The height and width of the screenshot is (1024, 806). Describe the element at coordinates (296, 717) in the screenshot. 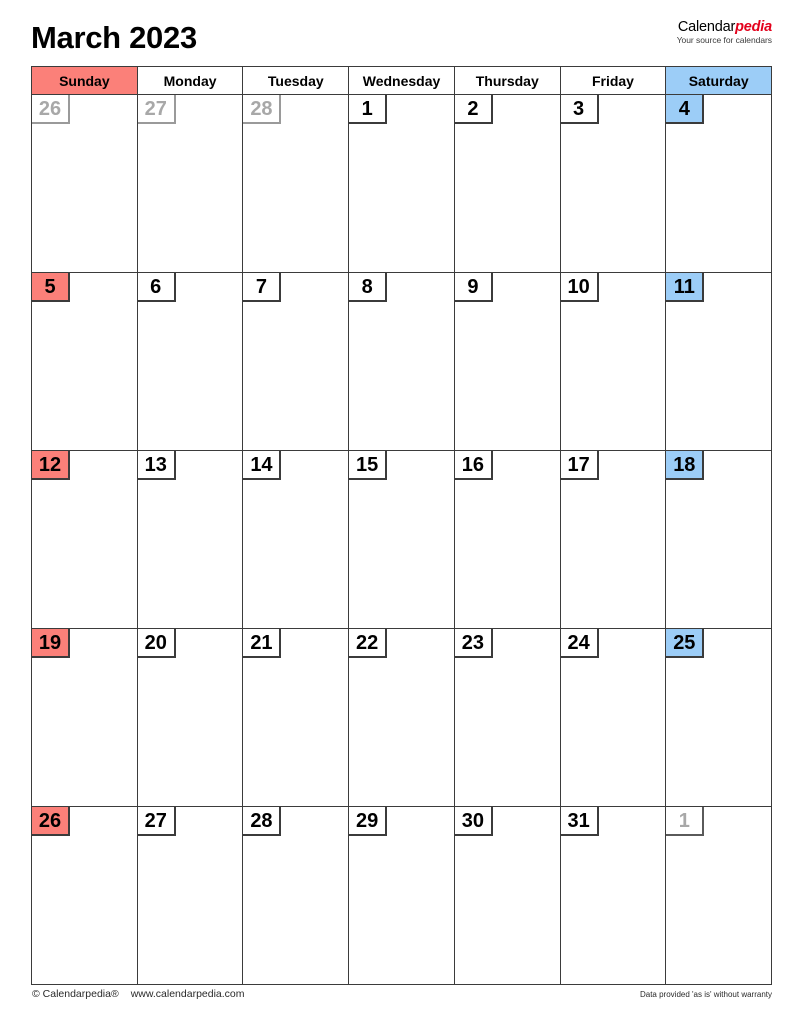

I see `day-cell: 21` at that location.